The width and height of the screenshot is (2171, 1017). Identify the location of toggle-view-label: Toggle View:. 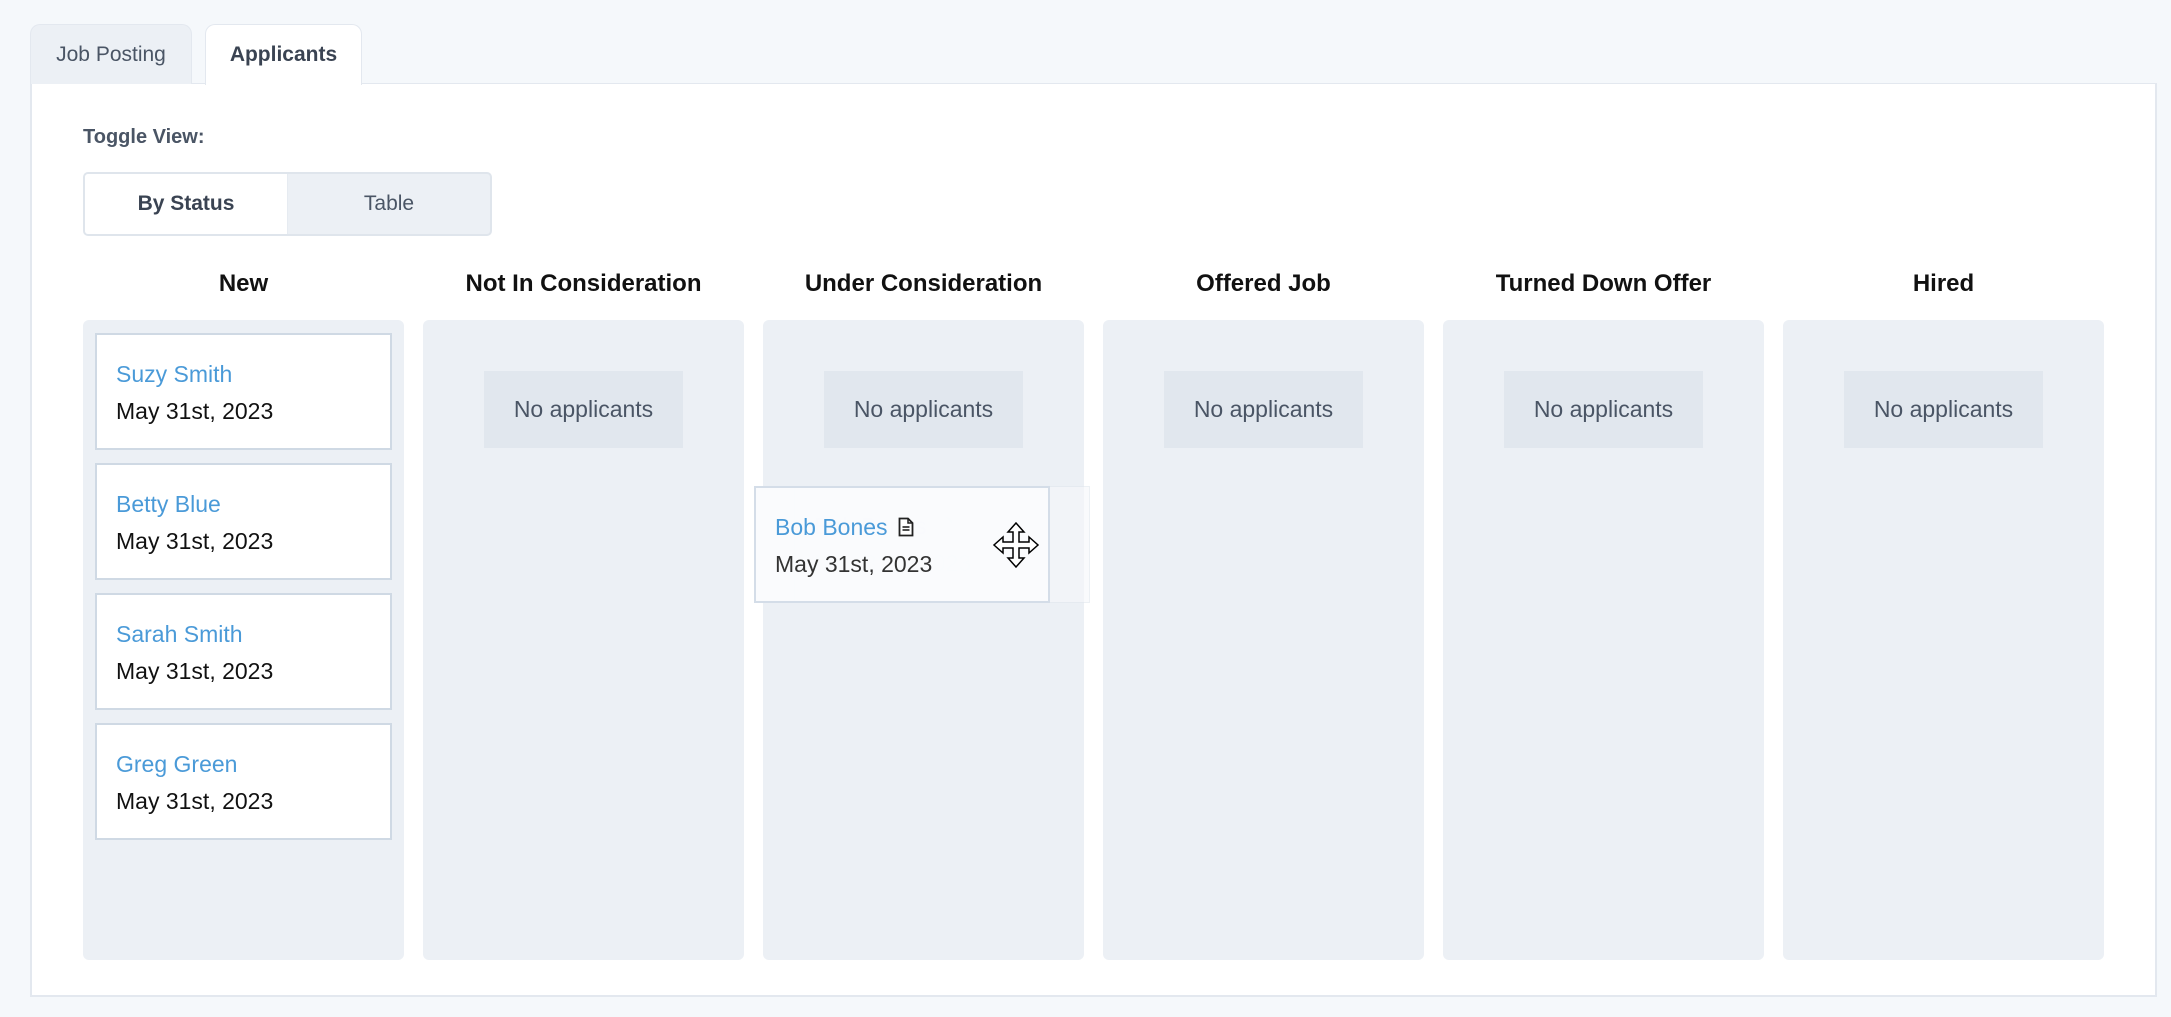
(144, 137).